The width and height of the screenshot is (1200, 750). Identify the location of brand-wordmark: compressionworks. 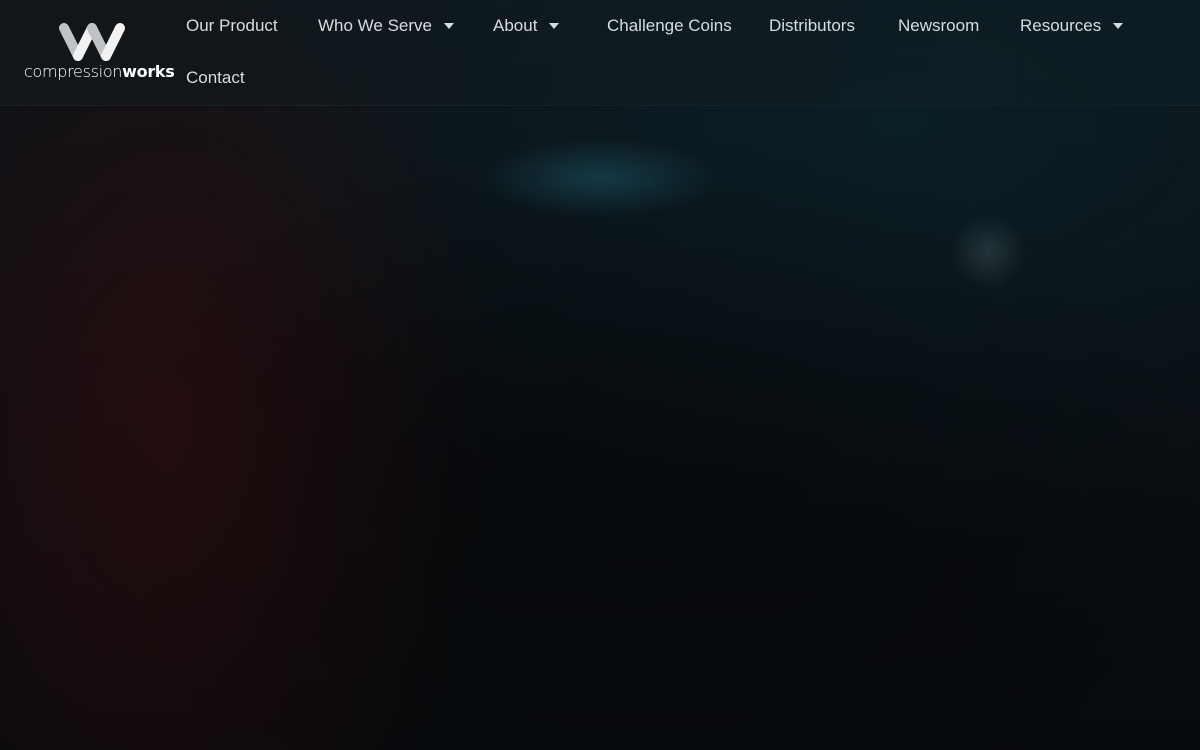
(99, 71).